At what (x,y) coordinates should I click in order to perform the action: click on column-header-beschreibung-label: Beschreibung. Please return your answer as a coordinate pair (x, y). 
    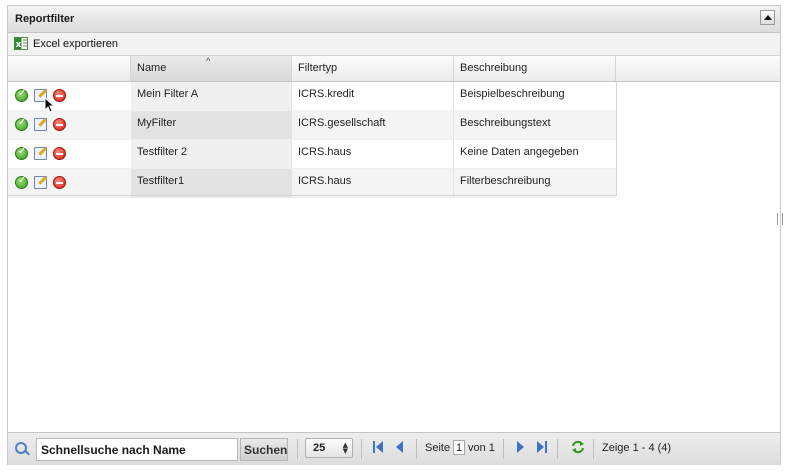
    Looking at the image, I should click on (494, 68).